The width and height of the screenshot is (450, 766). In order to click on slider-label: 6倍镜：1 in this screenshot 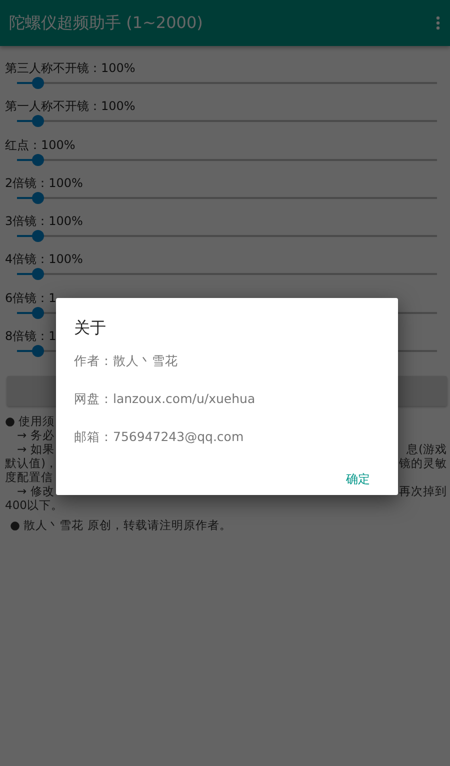, I will do `click(30, 298)`.